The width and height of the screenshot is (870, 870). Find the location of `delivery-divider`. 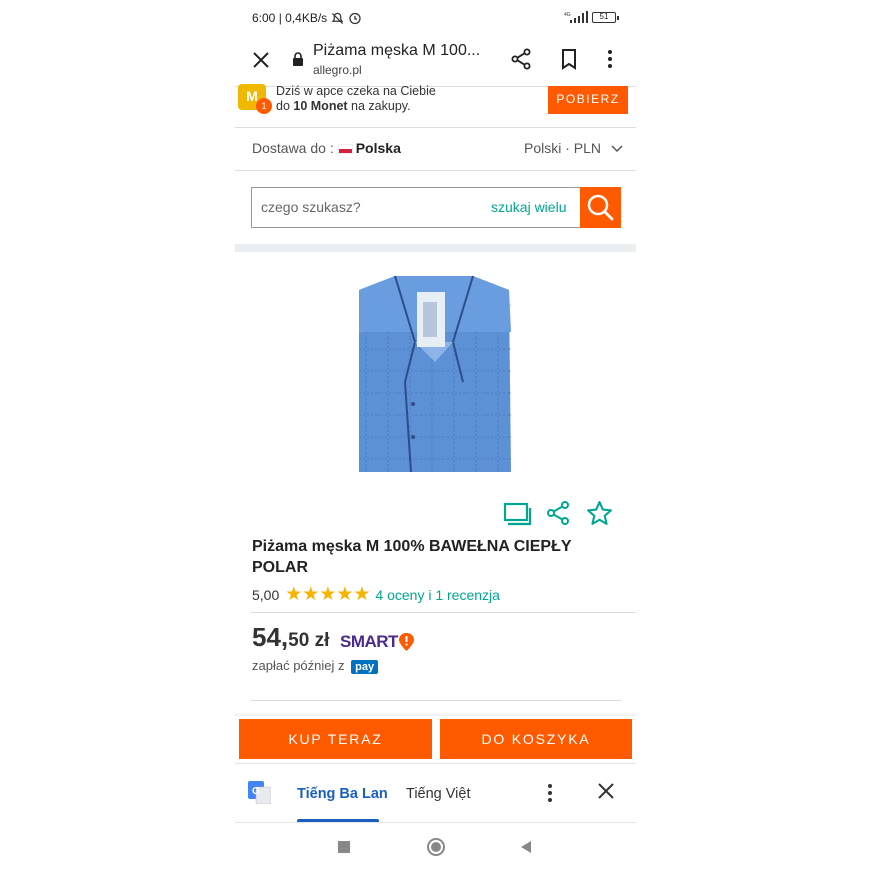

delivery-divider is located at coordinates (435, 170).